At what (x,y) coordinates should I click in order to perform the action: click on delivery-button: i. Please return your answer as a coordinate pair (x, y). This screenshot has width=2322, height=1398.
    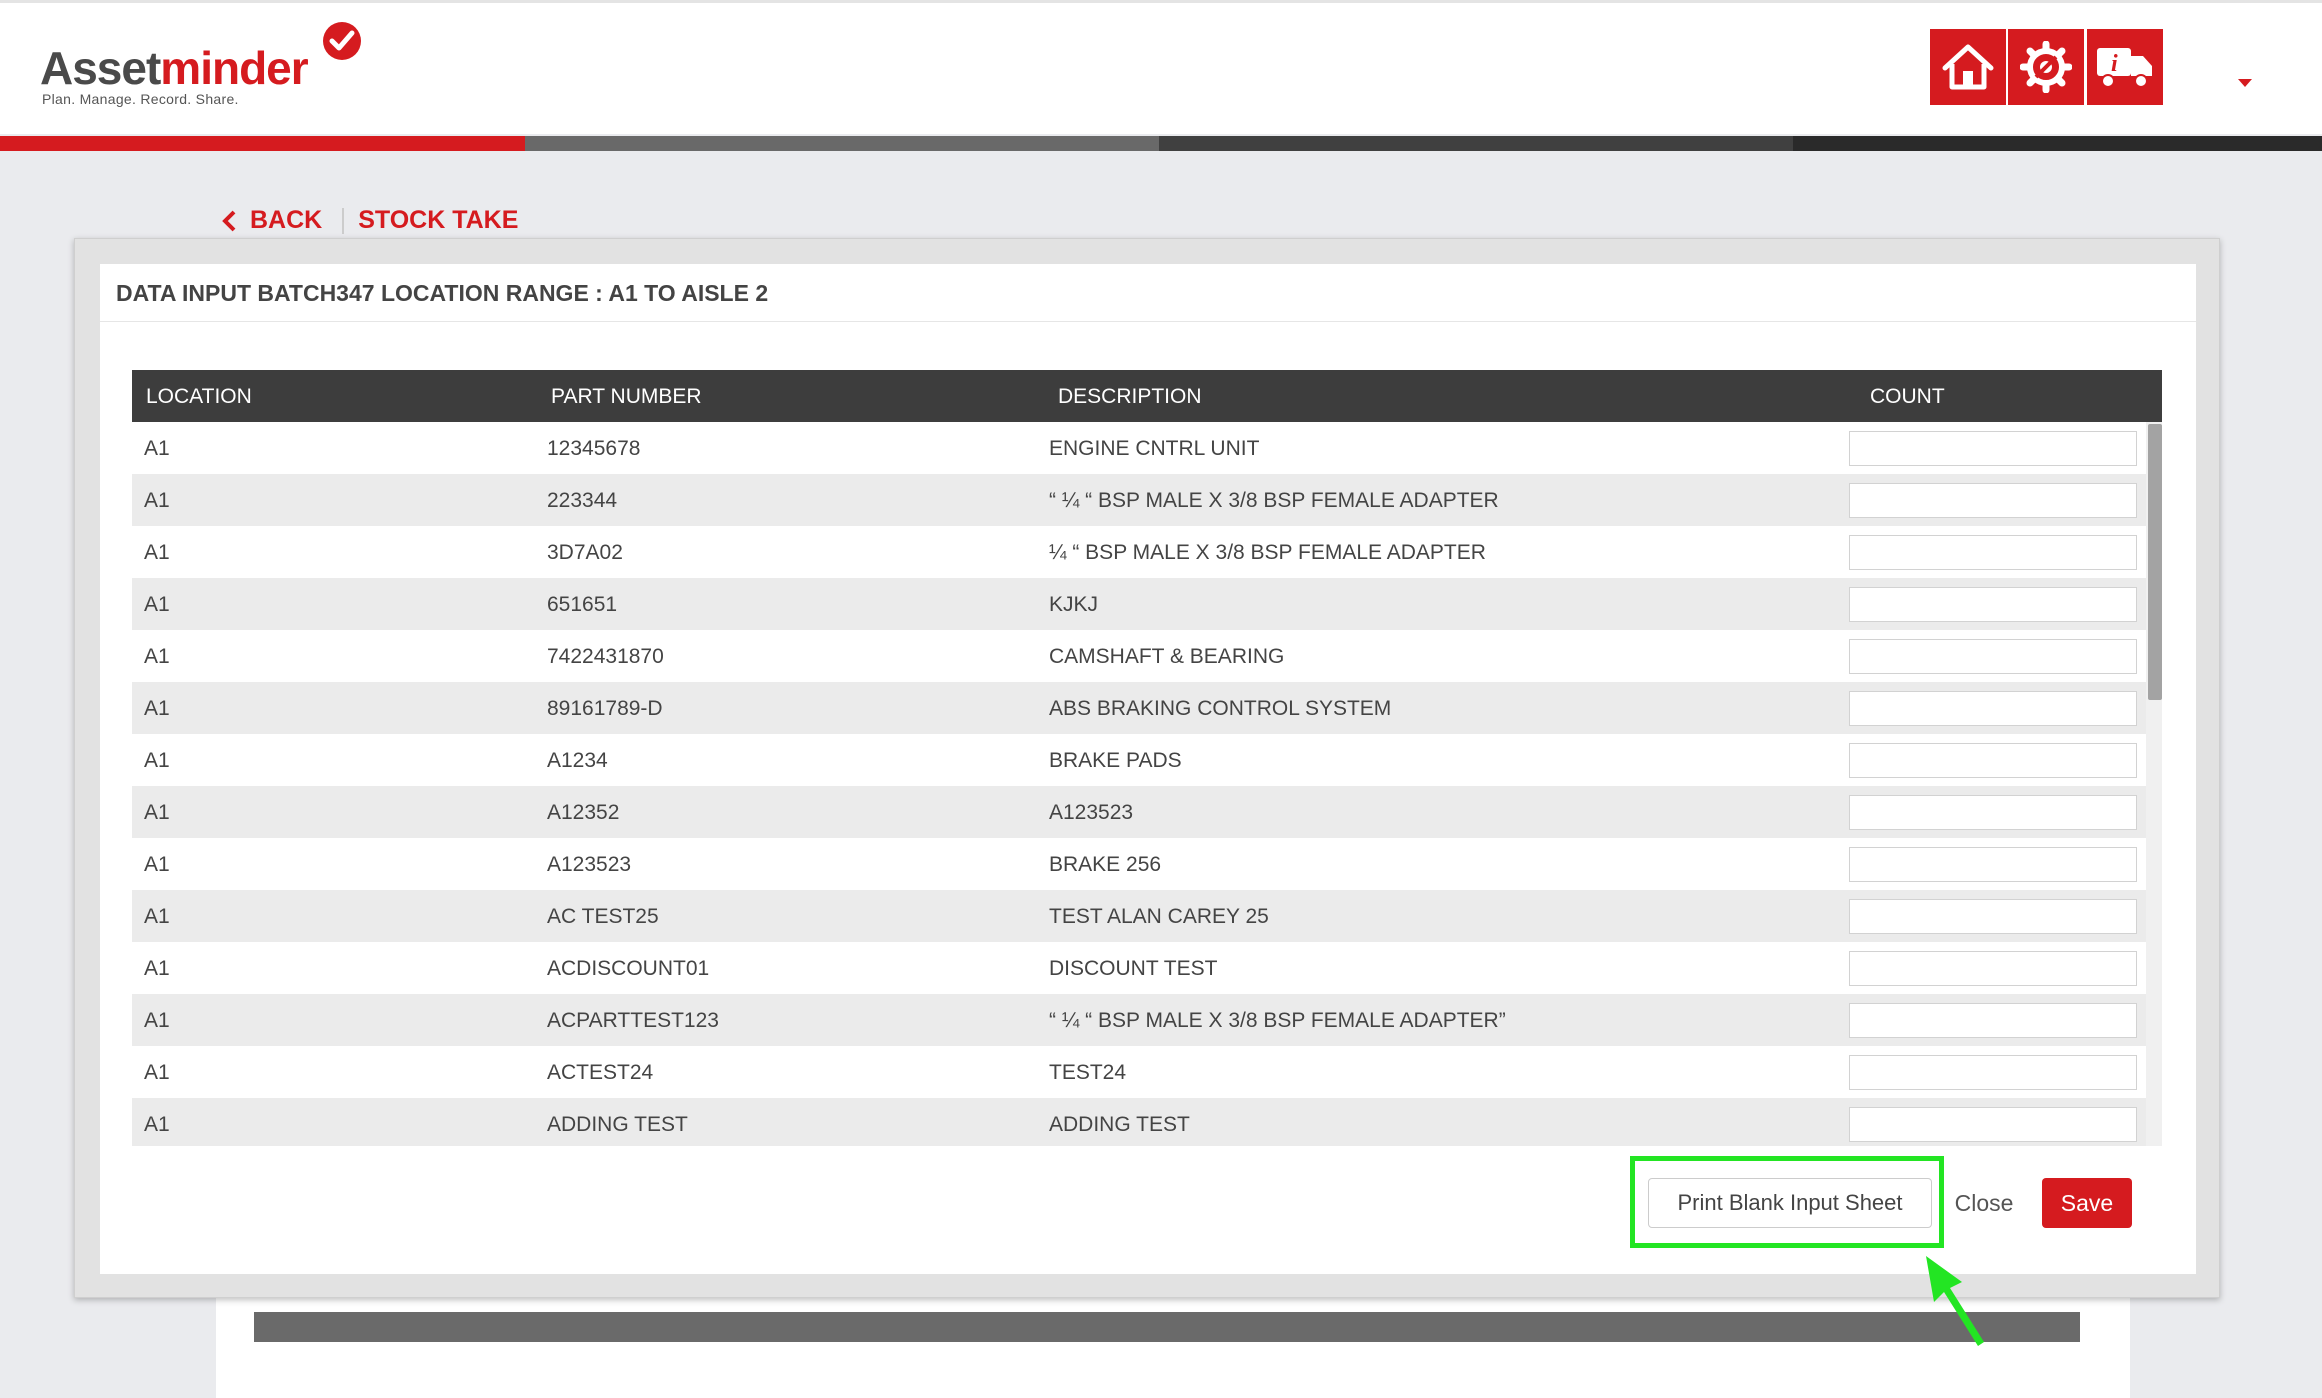
    Looking at the image, I should click on (2125, 67).